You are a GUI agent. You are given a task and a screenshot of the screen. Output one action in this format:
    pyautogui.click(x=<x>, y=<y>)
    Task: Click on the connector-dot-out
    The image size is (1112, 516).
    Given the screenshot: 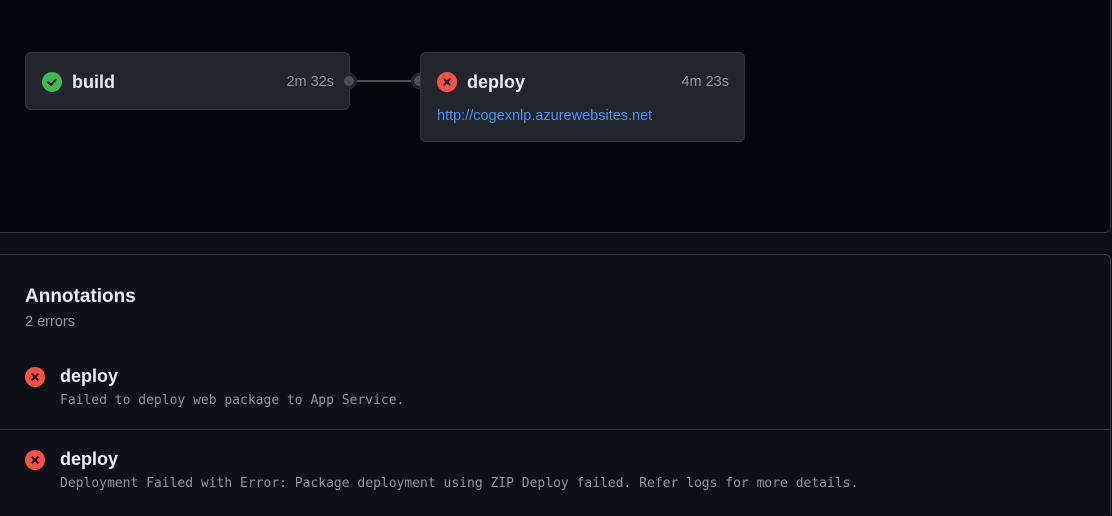 What is the action you would take?
    pyautogui.click(x=349, y=81)
    